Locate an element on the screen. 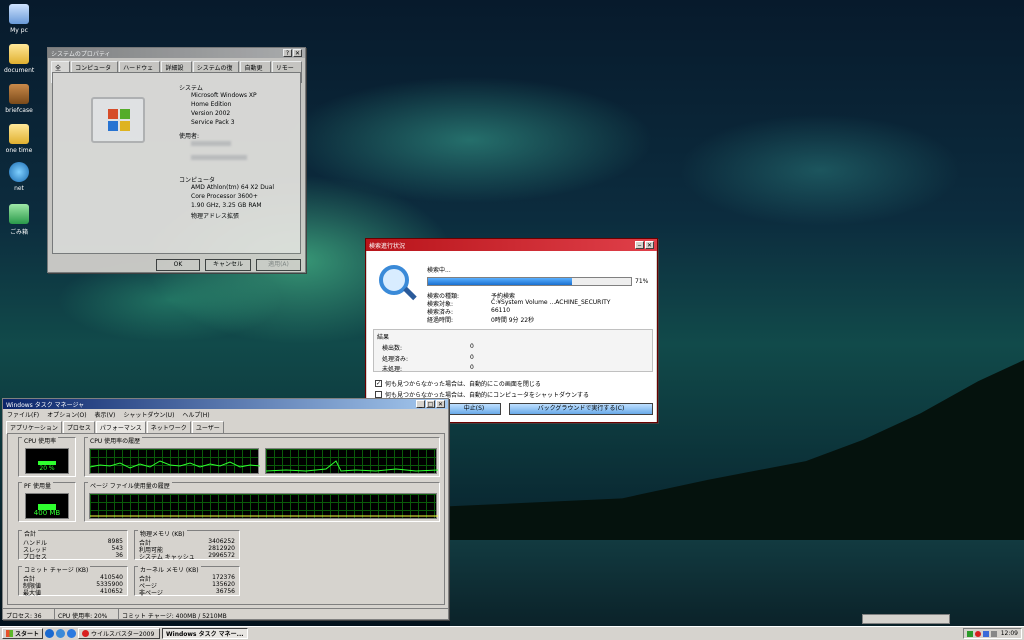 This screenshot has width=1024, height=640. menu-bar: ファイル(F) オプション(O) 表示(V) シャットダウン(U) ヘルプ(H) is located at coordinates (225, 414).